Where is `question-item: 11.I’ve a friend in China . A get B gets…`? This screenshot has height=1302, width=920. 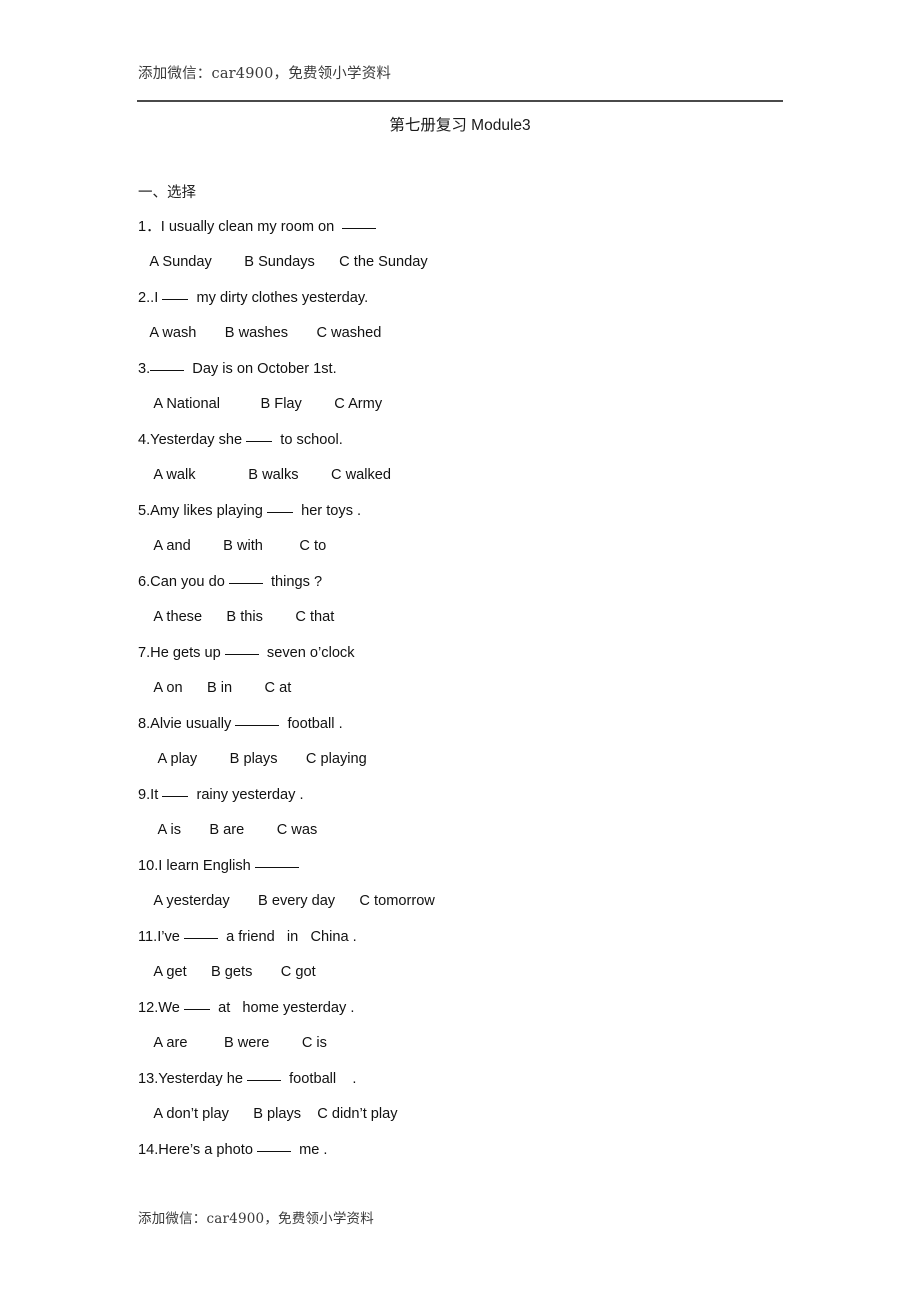 question-item: 11.I’ve a friend in China . A get B gets… is located at coordinates (488, 954).